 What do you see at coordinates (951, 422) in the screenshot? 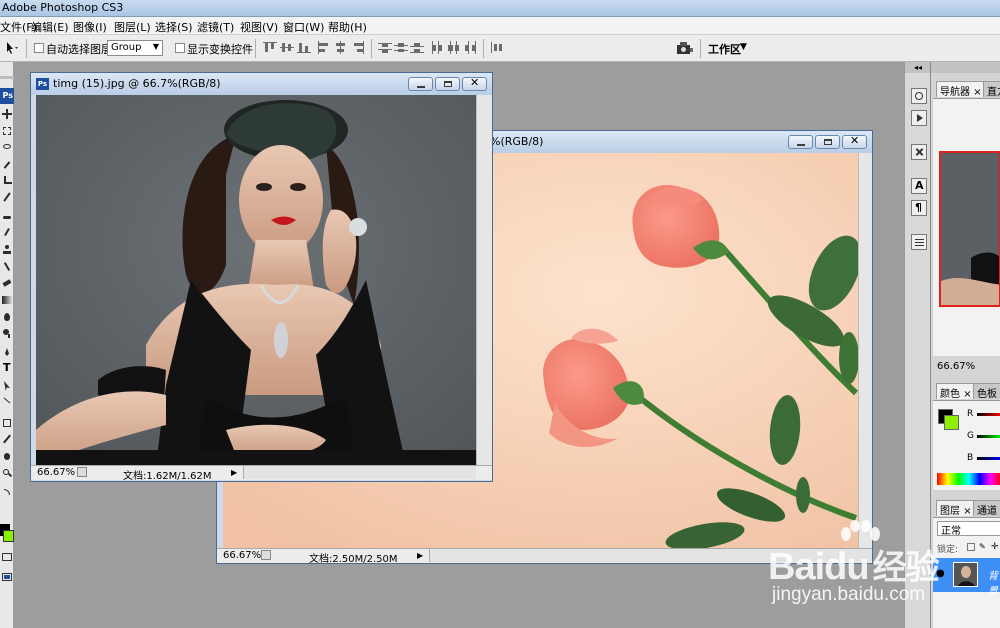
I see `color-background-swatch` at bounding box center [951, 422].